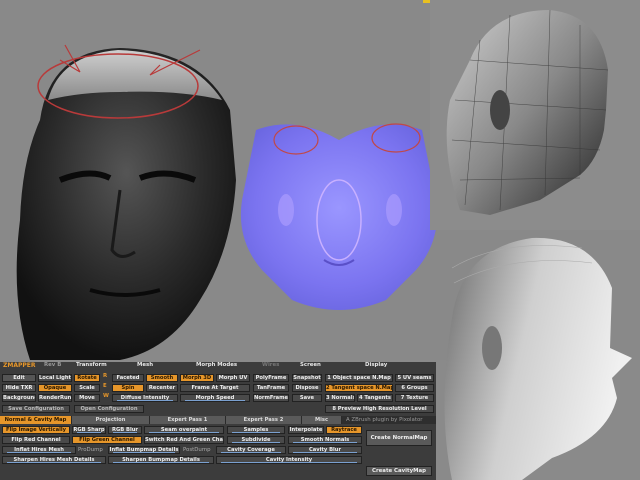 This screenshot has width=640, height=480. What do you see at coordinates (256, 430) in the screenshot?
I see `samples-slider: Samples` at bounding box center [256, 430].